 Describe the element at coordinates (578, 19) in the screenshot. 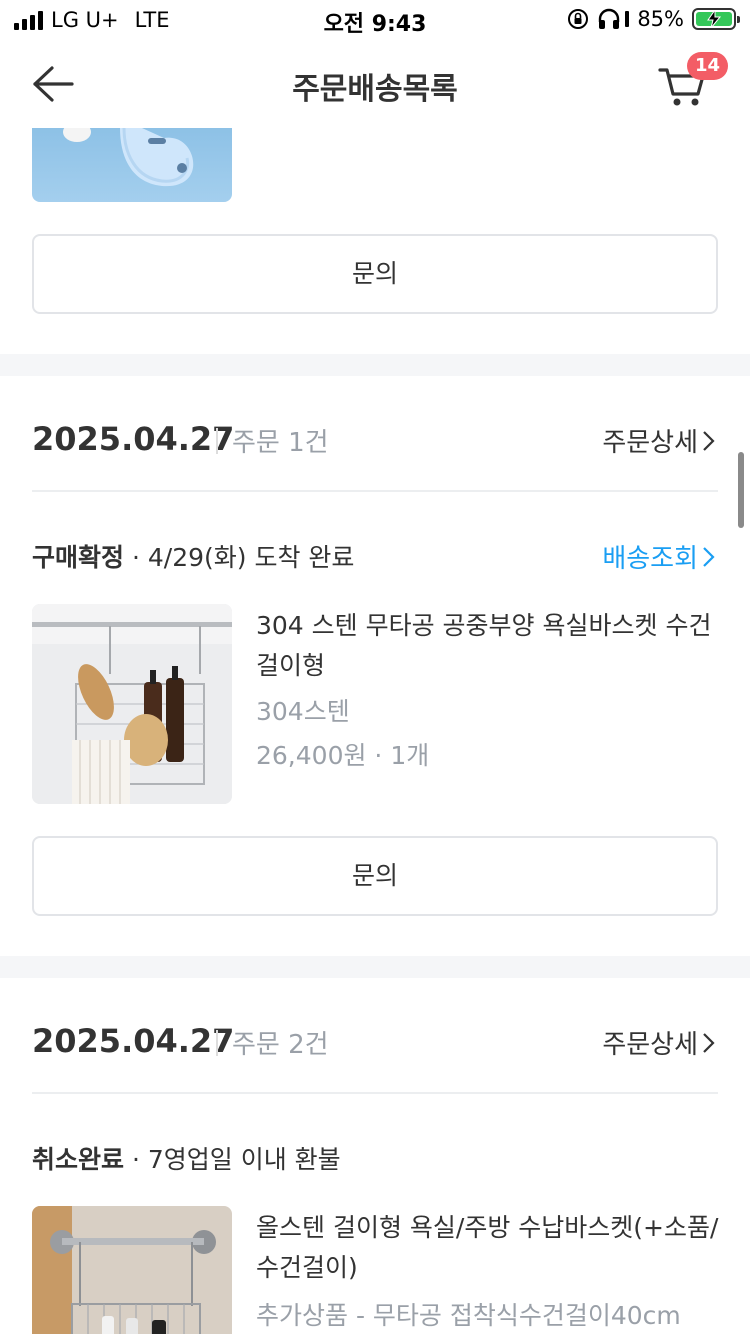

I see `rotation-lock-icon` at that location.